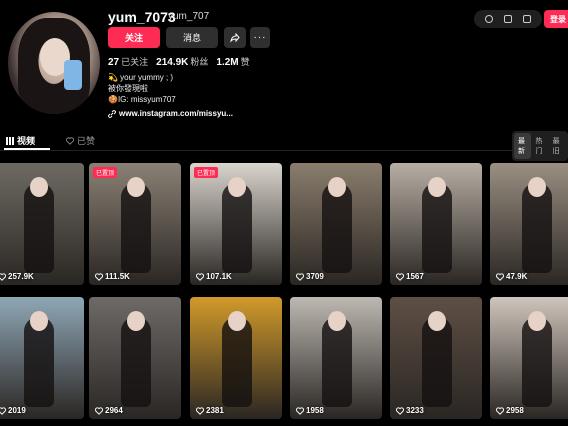 The height and width of the screenshot is (426, 568). I want to click on link-icon, so click(112, 113).